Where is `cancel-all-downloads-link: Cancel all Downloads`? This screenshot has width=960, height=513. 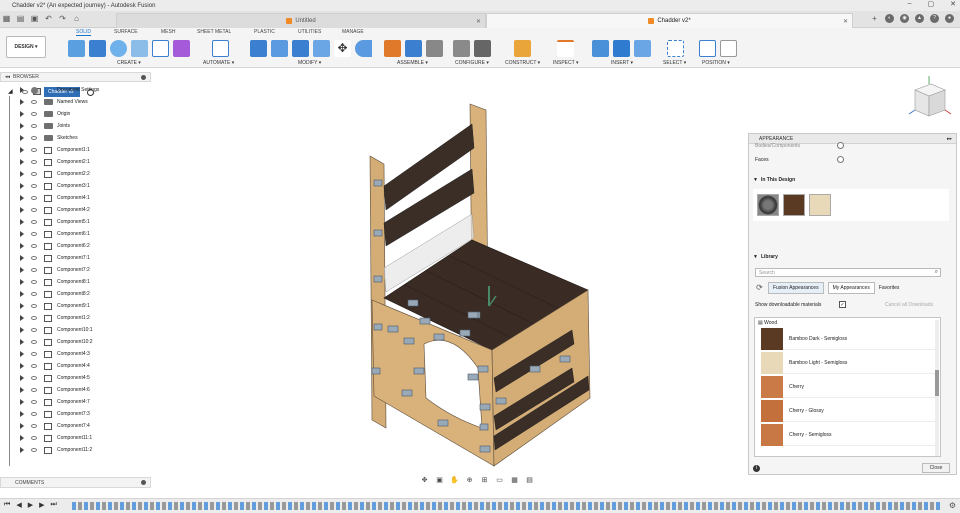 cancel-all-downloads-link: Cancel all Downloads is located at coordinates (909, 305).